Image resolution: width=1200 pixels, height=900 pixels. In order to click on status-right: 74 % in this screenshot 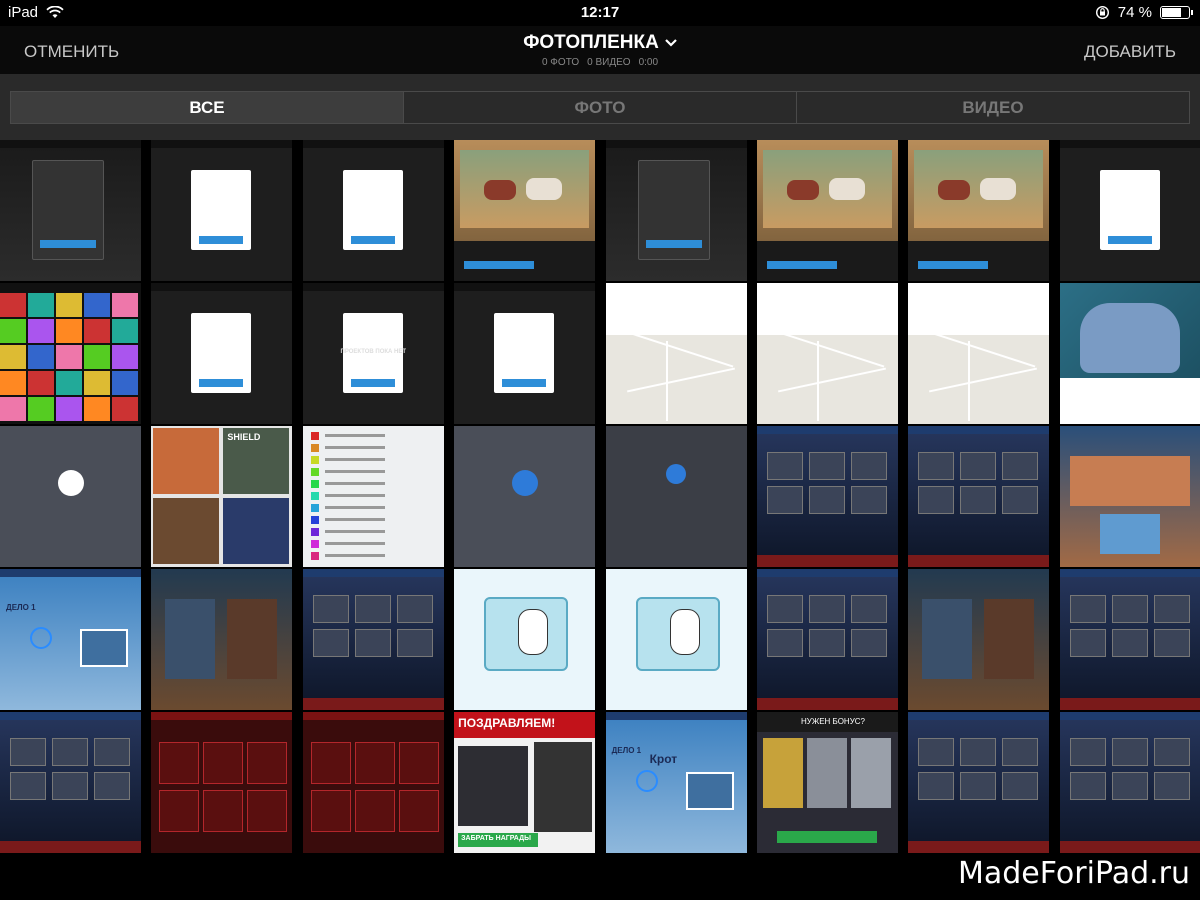, I will do `click(1144, 12)`.